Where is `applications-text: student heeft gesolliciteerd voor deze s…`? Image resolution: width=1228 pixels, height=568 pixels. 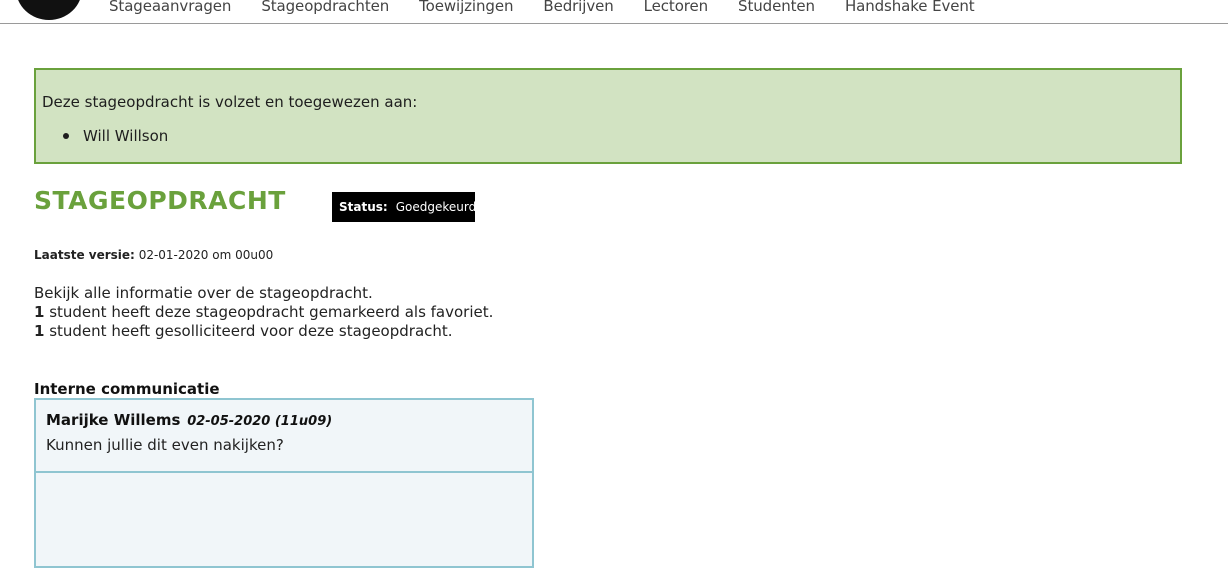
applications-text: student heeft gesolliciteerd voor deze s… is located at coordinates (248, 331).